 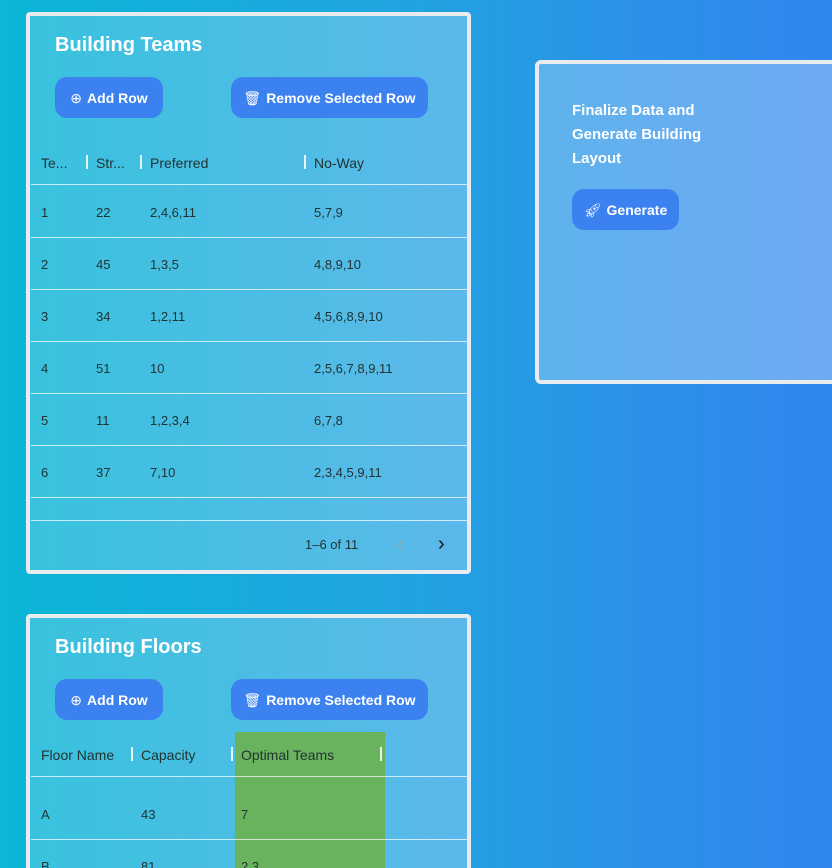 I want to click on generate-button: 🚀︎ Generate, so click(x=625, y=209).